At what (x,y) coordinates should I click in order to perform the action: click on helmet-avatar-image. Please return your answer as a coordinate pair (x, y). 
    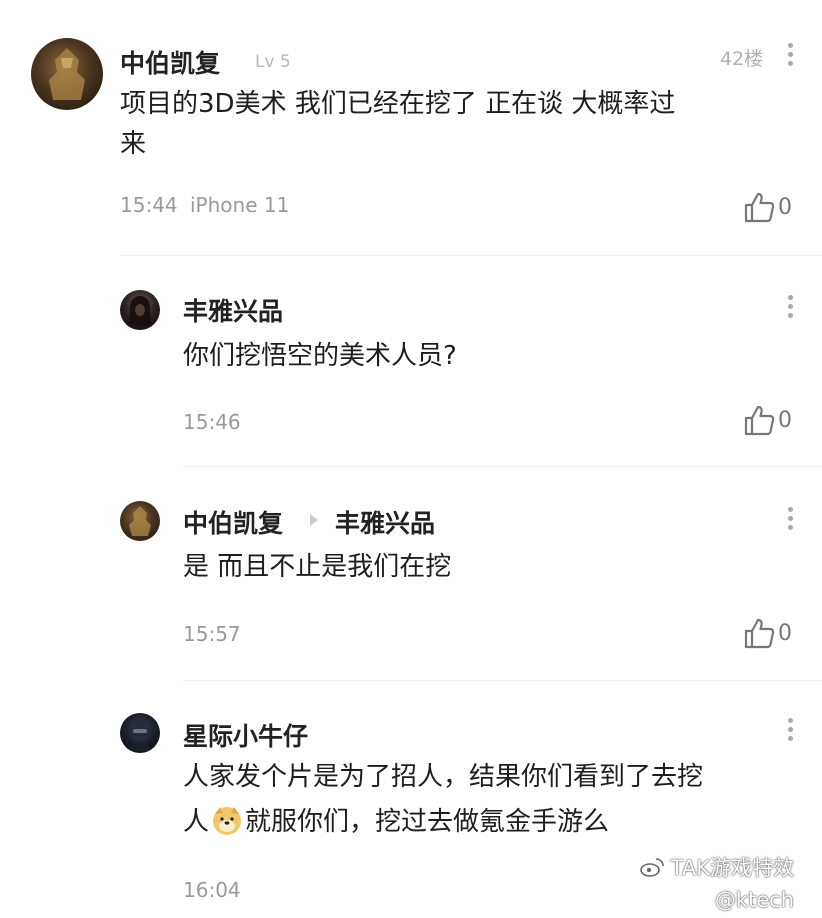
    Looking at the image, I should click on (140, 735).